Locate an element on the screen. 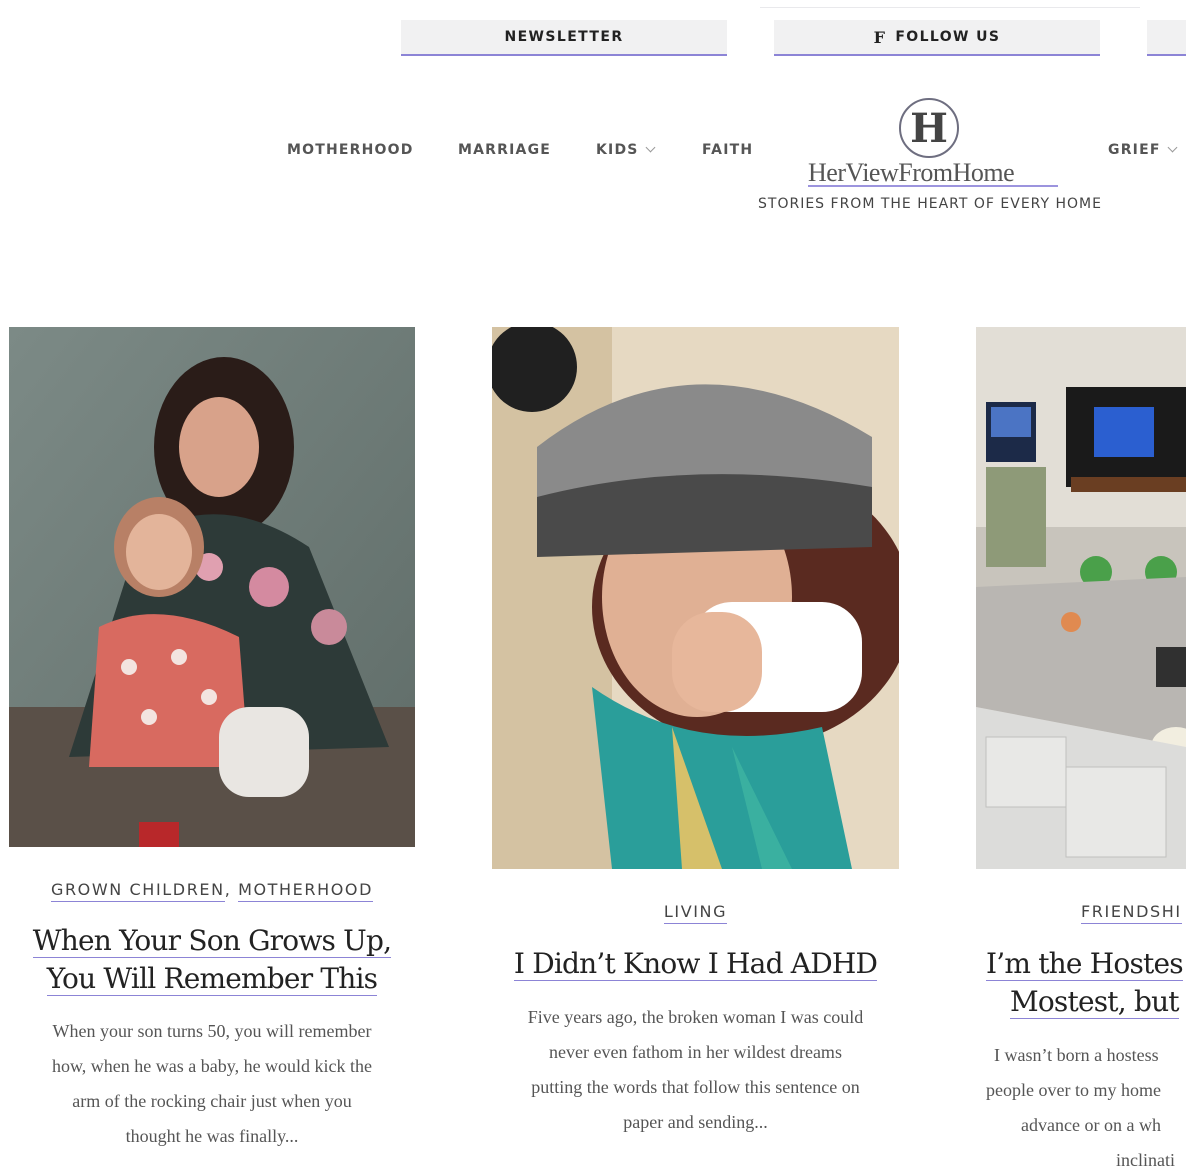 This screenshot has width=1186, height=1168. category-link: MOTHERHOOD is located at coordinates (306, 891).